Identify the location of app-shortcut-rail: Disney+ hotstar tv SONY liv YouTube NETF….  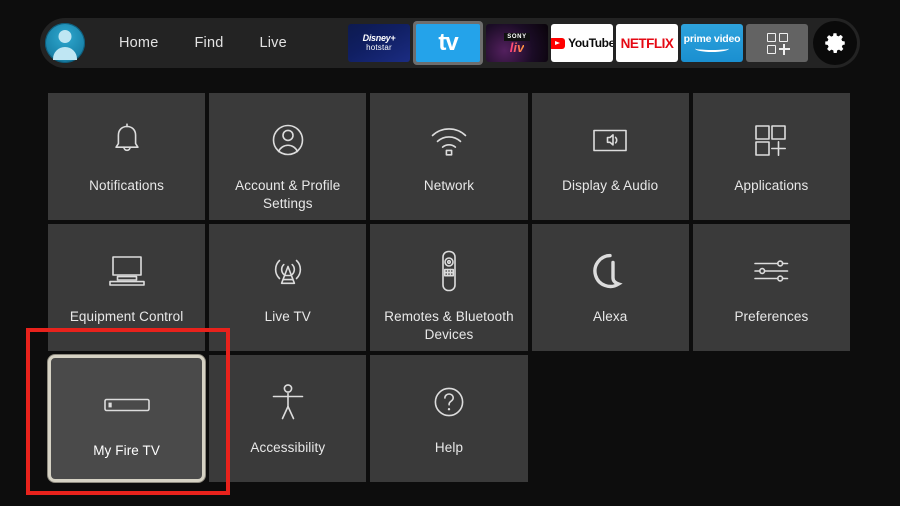
(604, 43).